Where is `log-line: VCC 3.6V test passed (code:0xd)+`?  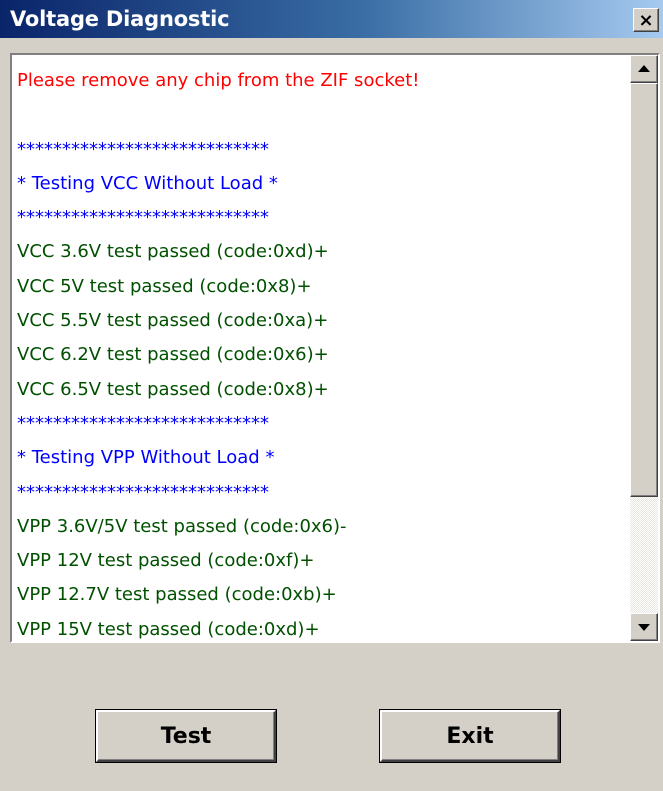
log-line: VCC 3.6V test passed (code:0xd)+ is located at coordinates (173, 252).